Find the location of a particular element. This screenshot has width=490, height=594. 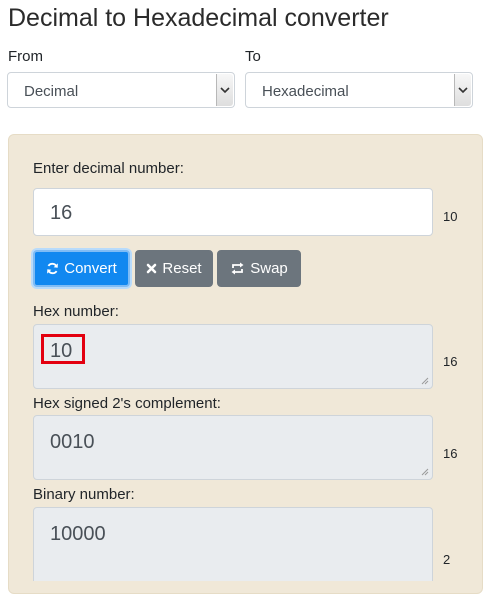

reset-button: Reset is located at coordinates (174, 268).